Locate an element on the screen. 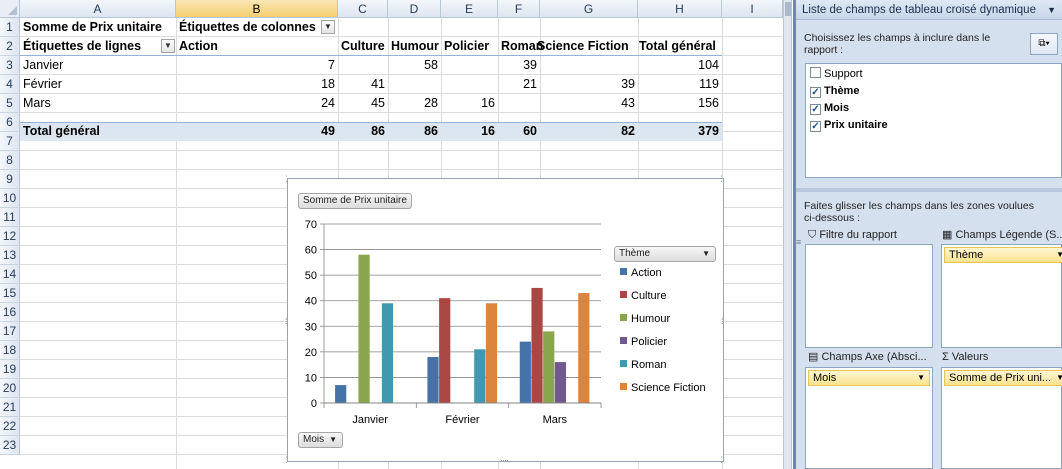 The image size is (1062, 469). row-header: 4 is located at coordinates (10, 84).